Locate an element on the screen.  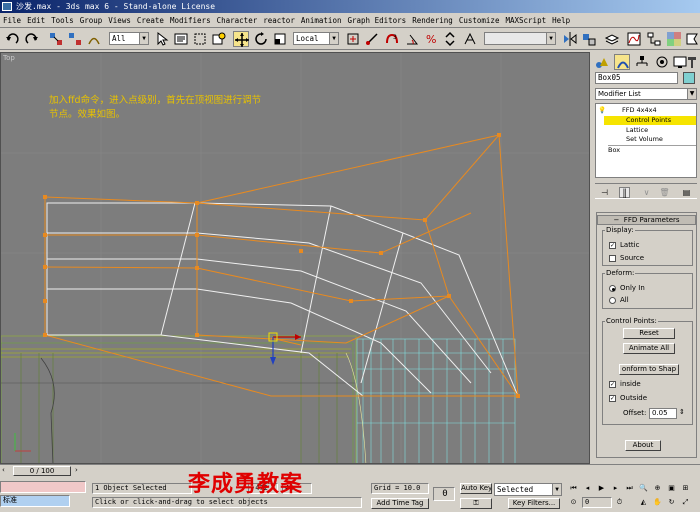
play-icon: ▶ is located at coordinates (601, 488).